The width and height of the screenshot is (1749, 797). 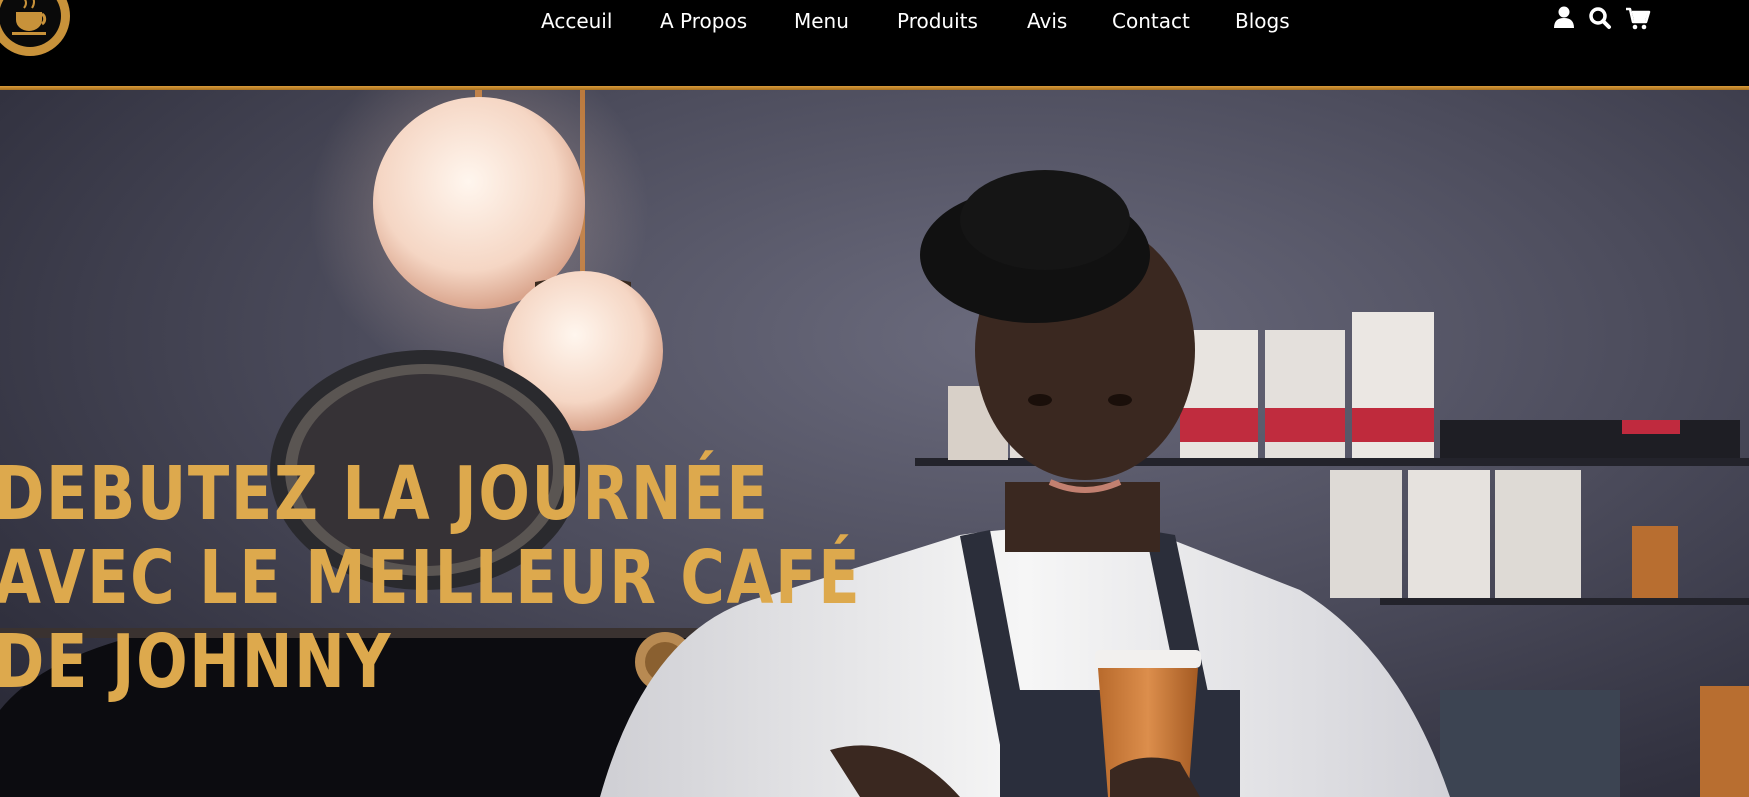 I want to click on cart-icon, so click(x=1638, y=18).